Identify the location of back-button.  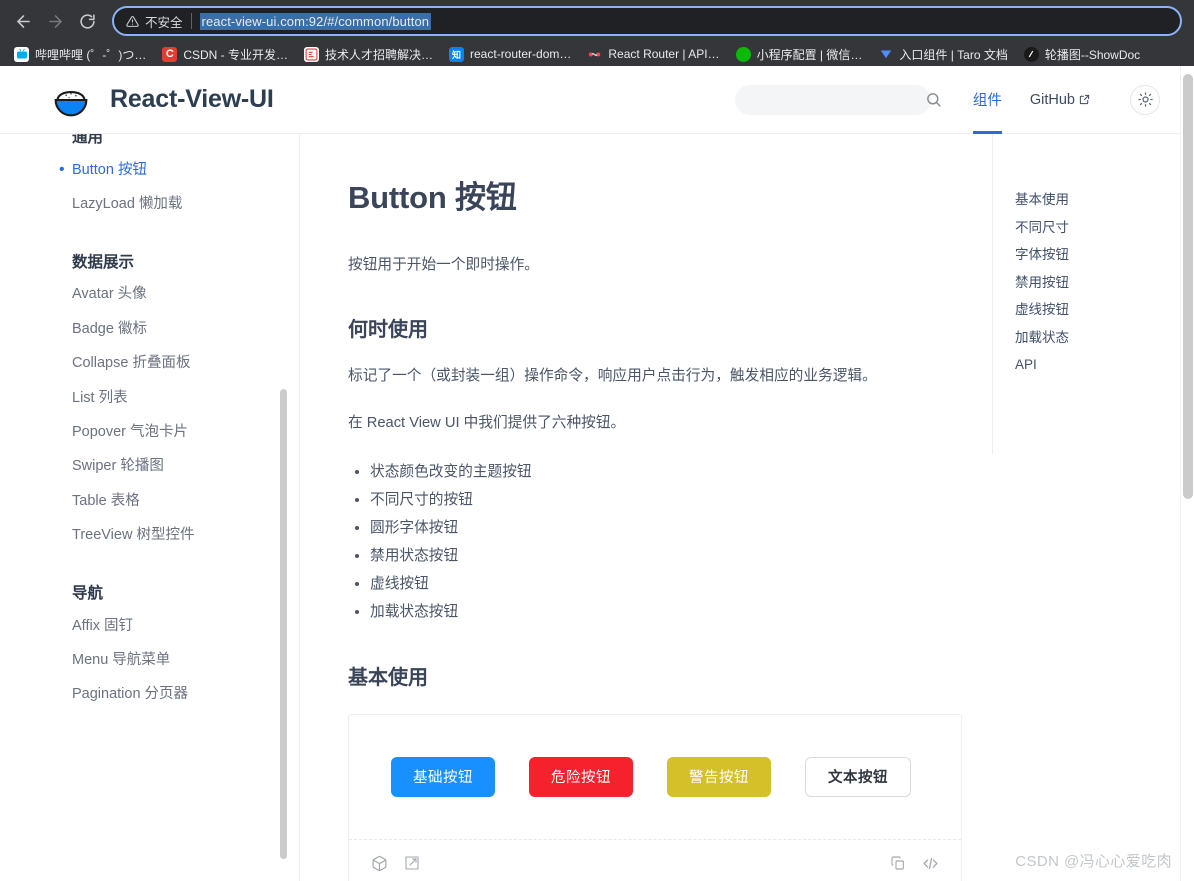
(23, 21).